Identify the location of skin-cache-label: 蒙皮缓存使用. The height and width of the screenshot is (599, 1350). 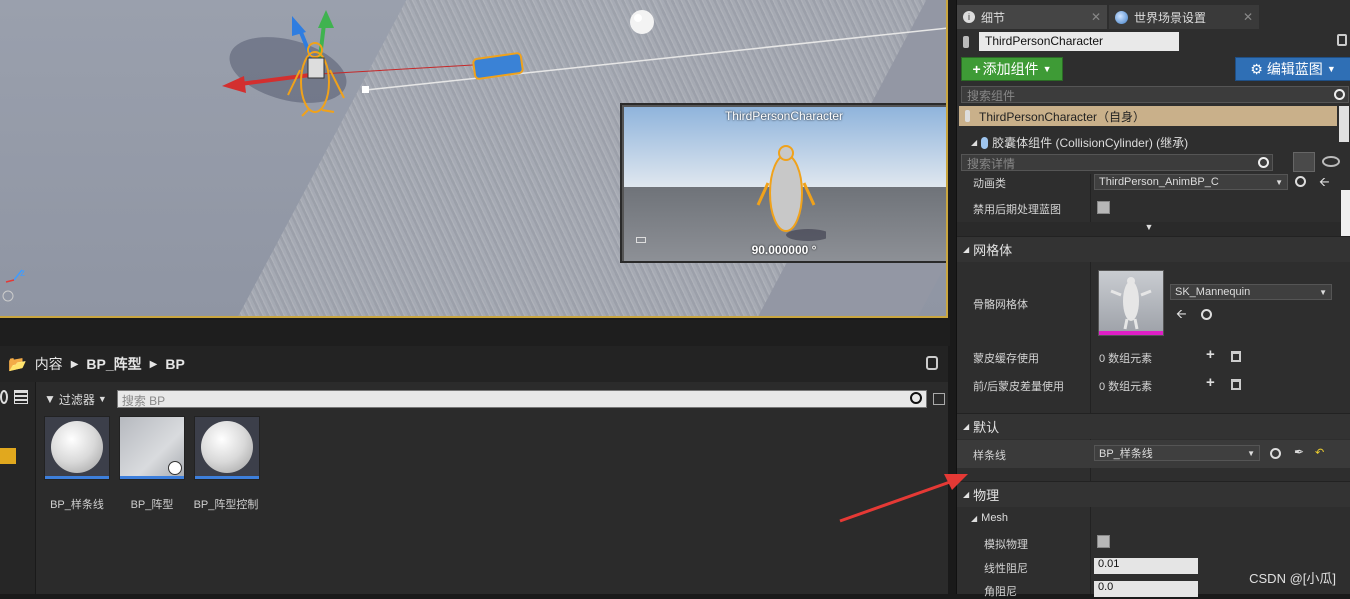
(1006, 359).